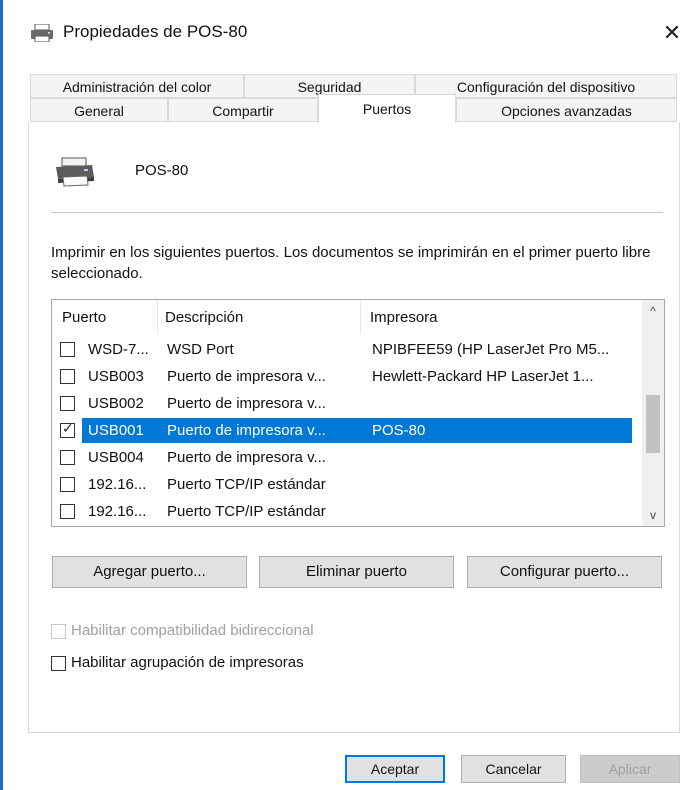 This screenshot has height=790, width=685. What do you see at coordinates (566, 110) in the screenshot?
I see `tab-advanced-options: Opciones avanzadas` at bounding box center [566, 110].